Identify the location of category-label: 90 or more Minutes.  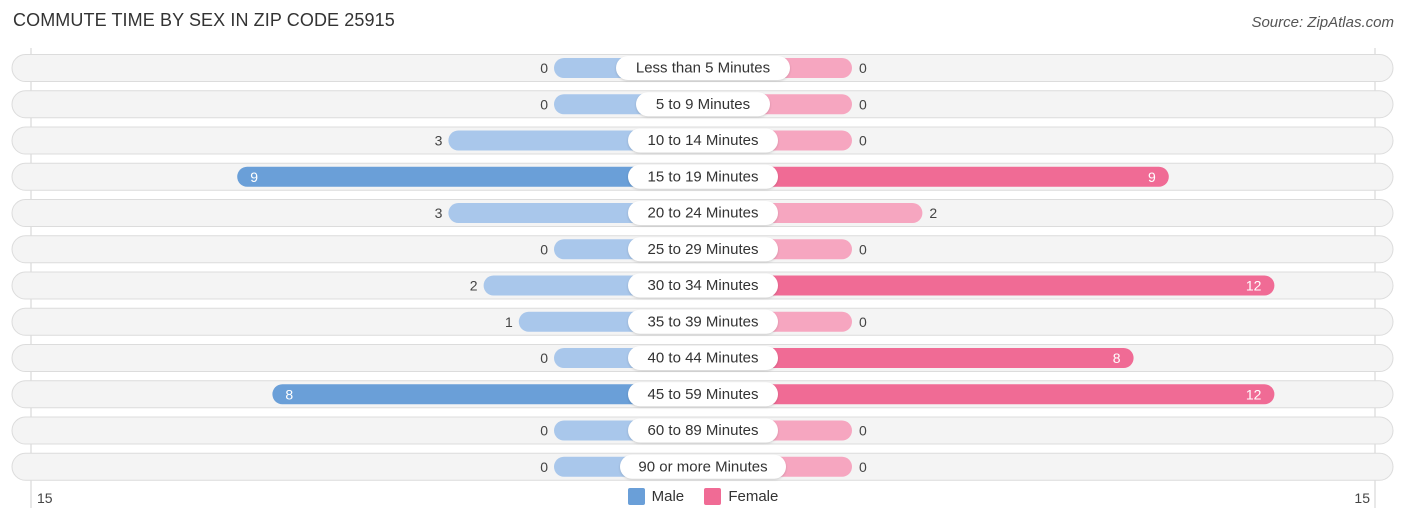
(702, 466).